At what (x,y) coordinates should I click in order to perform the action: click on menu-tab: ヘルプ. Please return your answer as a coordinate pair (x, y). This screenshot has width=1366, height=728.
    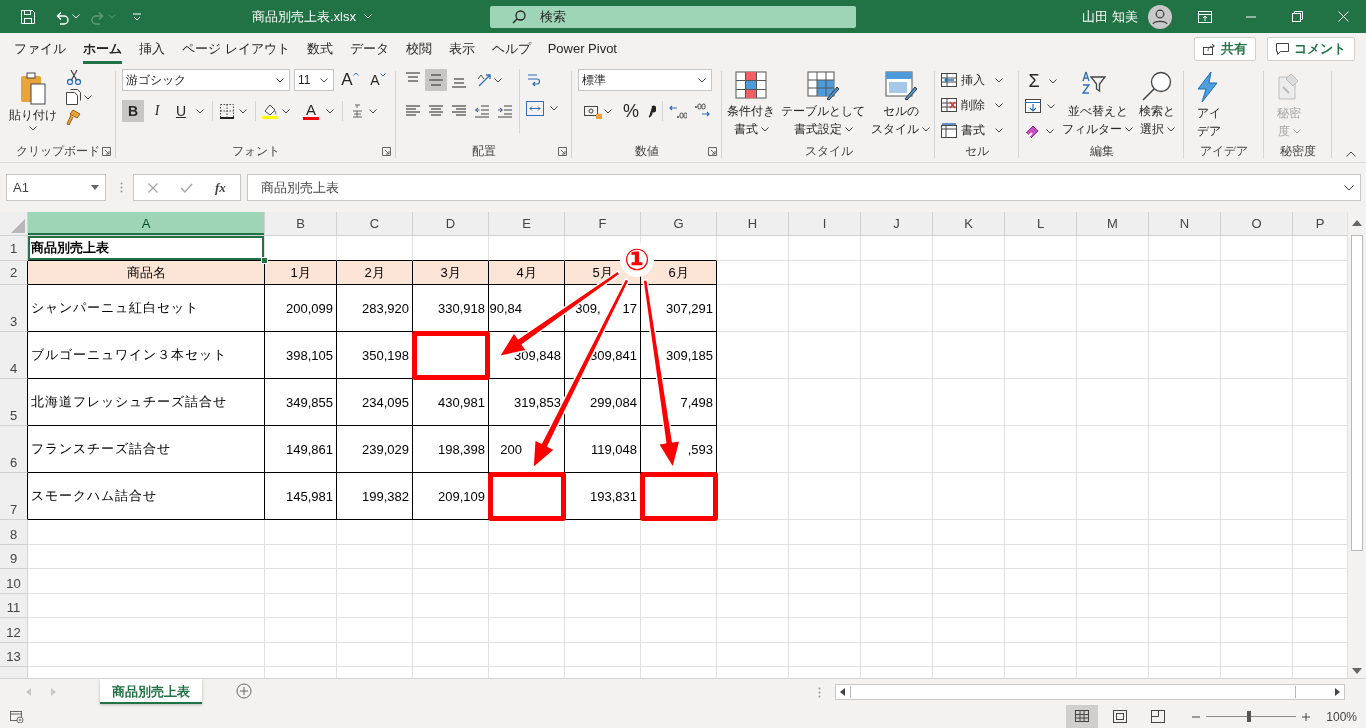
    Looking at the image, I should click on (511, 49).